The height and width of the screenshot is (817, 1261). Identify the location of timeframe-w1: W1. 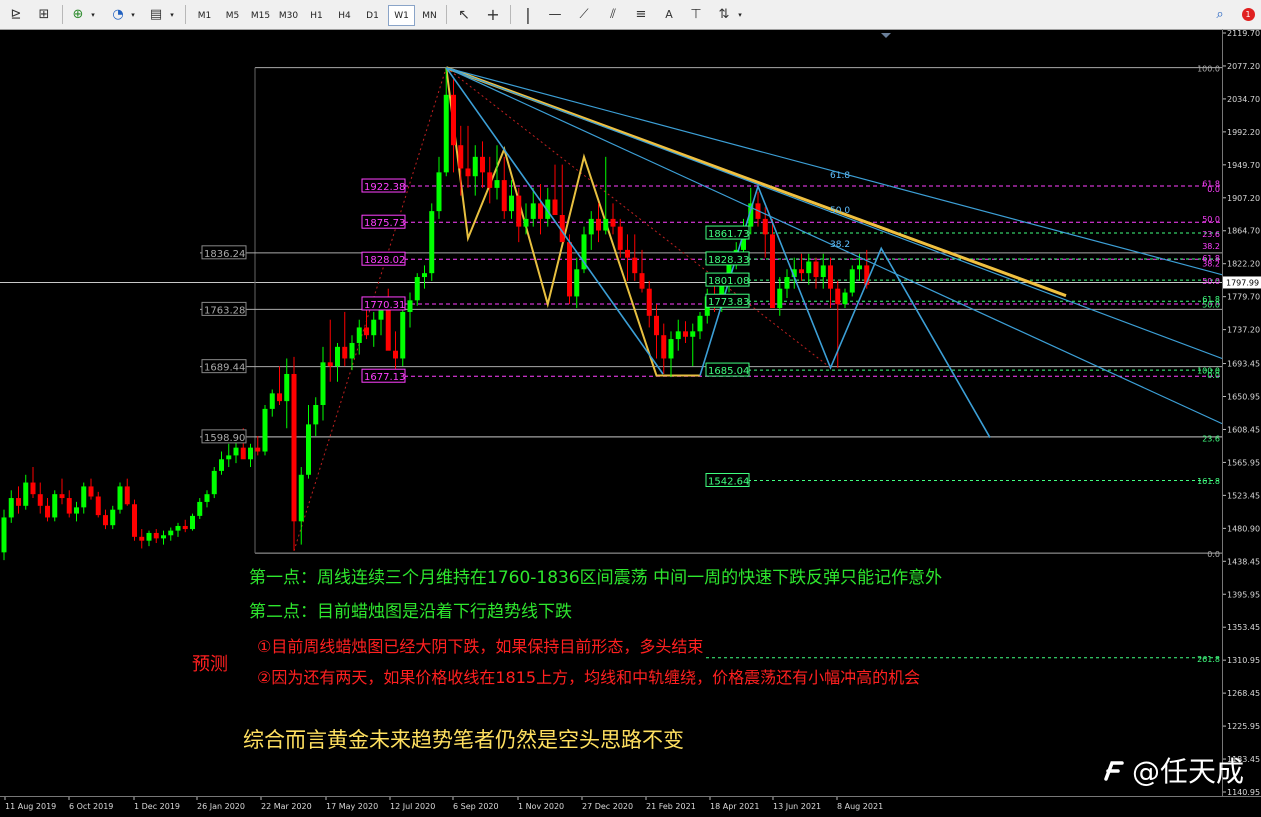
(401, 15).